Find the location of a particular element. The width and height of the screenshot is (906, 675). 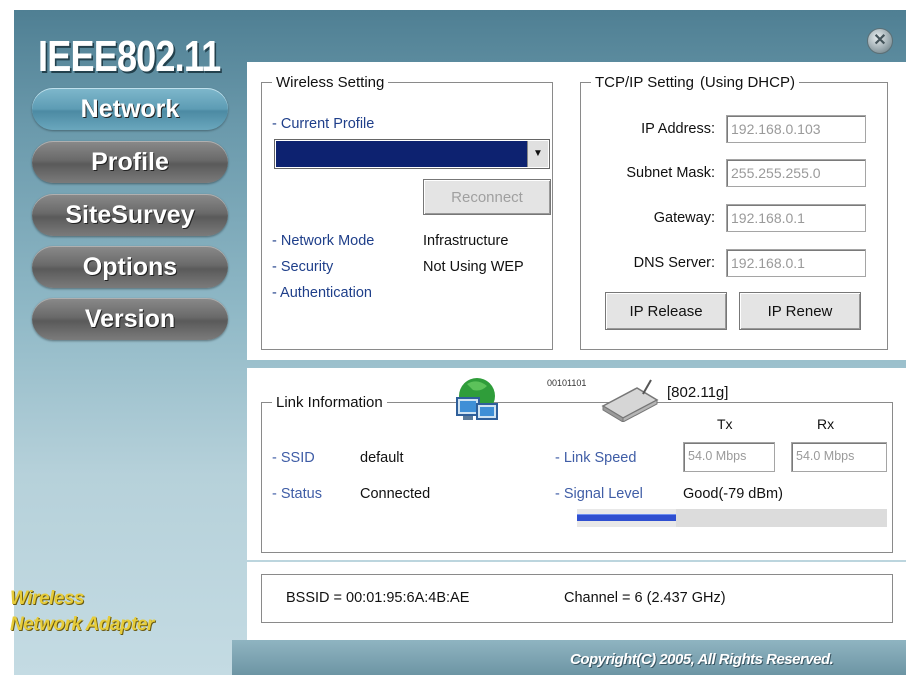

nav-network-button: Network is located at coordinates (130, 109).